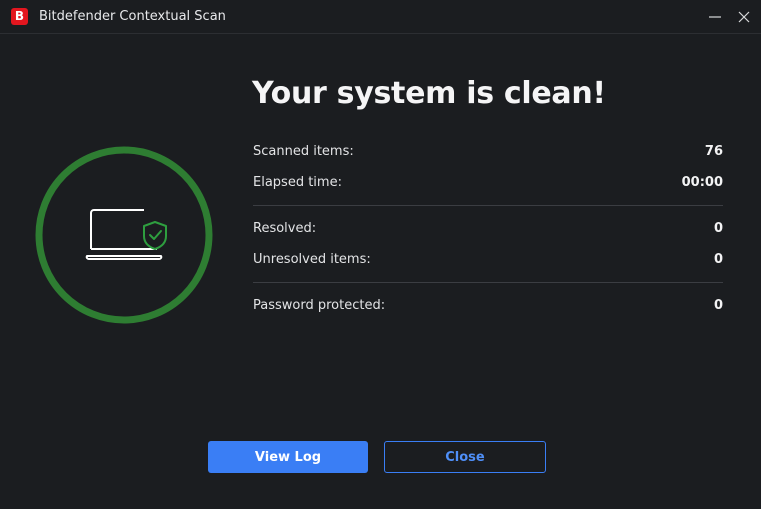 The height and width of the screenshot is (509, 761). What do you see at coordinates (155, 235) in the screenshot?
I see `shield-check-icon` at bounding box center [155, 235].